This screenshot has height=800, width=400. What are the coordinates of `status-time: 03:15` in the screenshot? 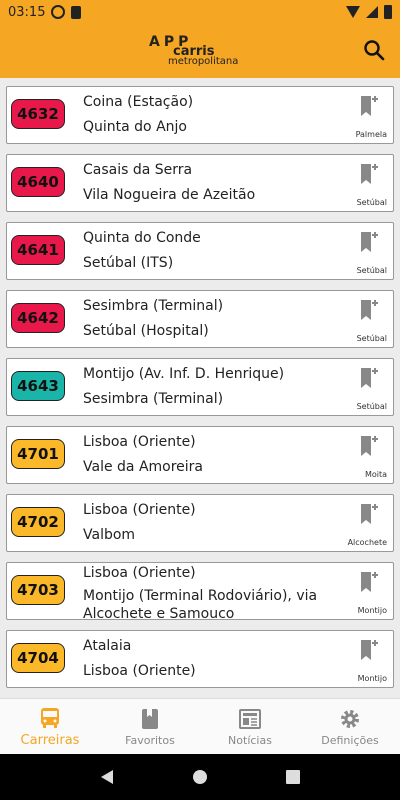 It's located at (27, 12).